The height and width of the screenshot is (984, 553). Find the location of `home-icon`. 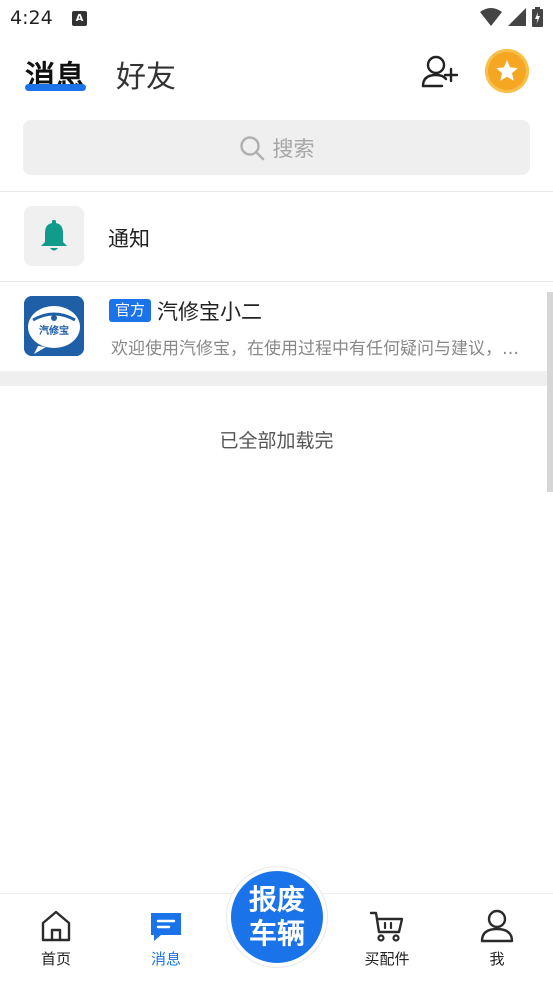

home-icon is located at coordinates (56, 926).